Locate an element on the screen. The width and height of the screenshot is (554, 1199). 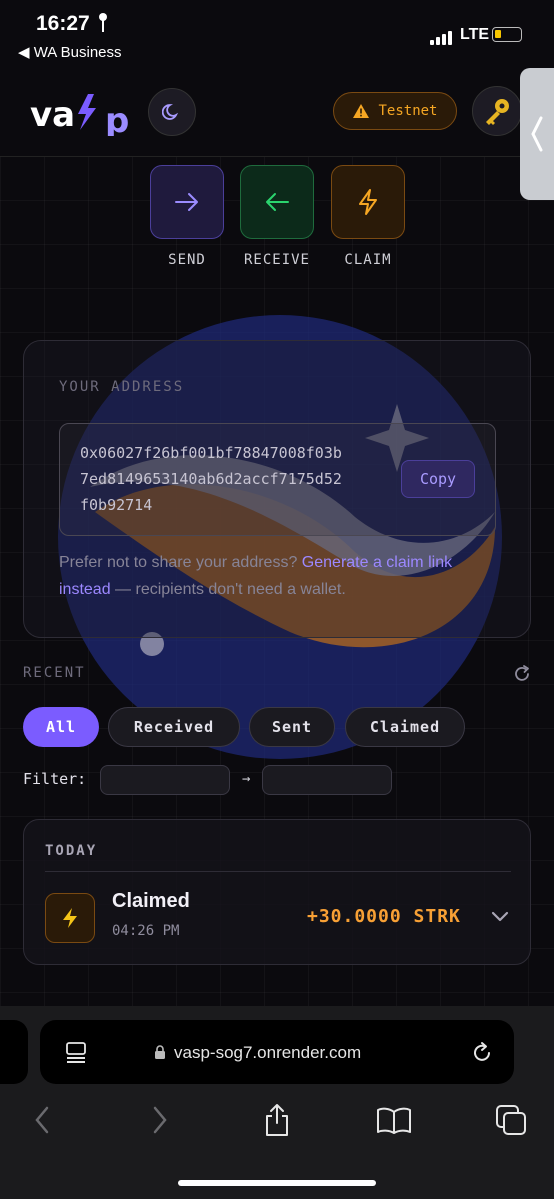
address-line: f0b92714 is located at coordinates (116, 505).